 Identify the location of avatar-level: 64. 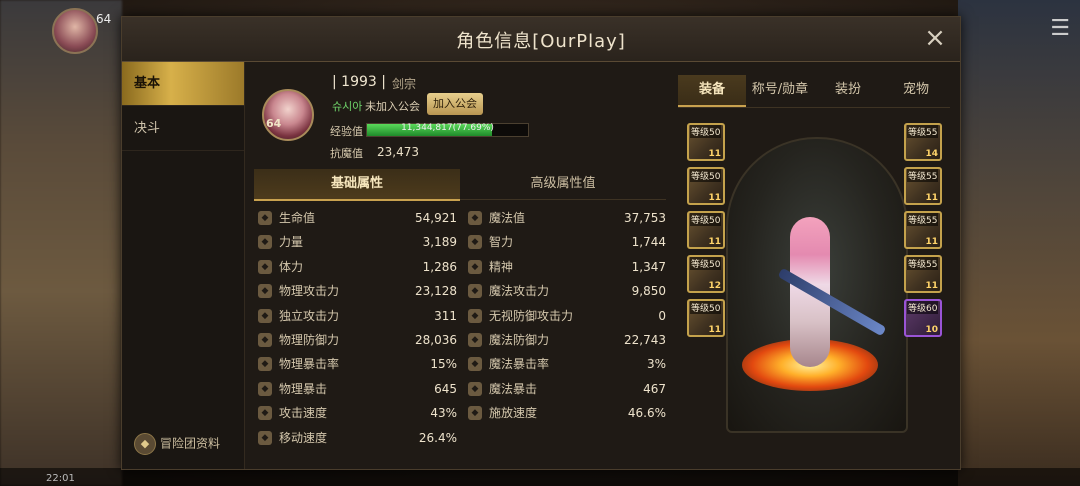
(274, 123).